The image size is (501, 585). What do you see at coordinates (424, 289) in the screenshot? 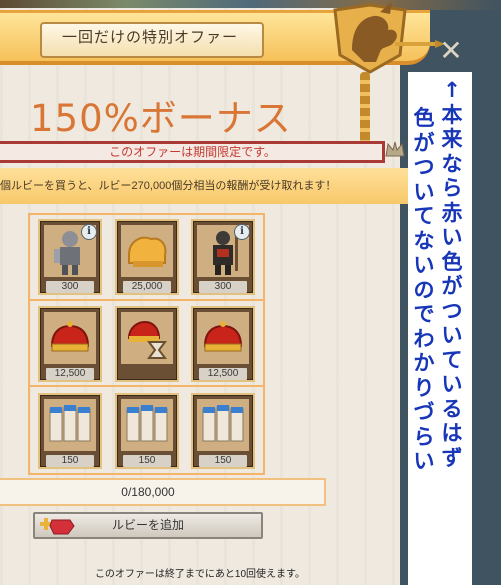
I see `annotation-text-left: 色がついてないのでわかりづらい` at bounding box center [424, 289].